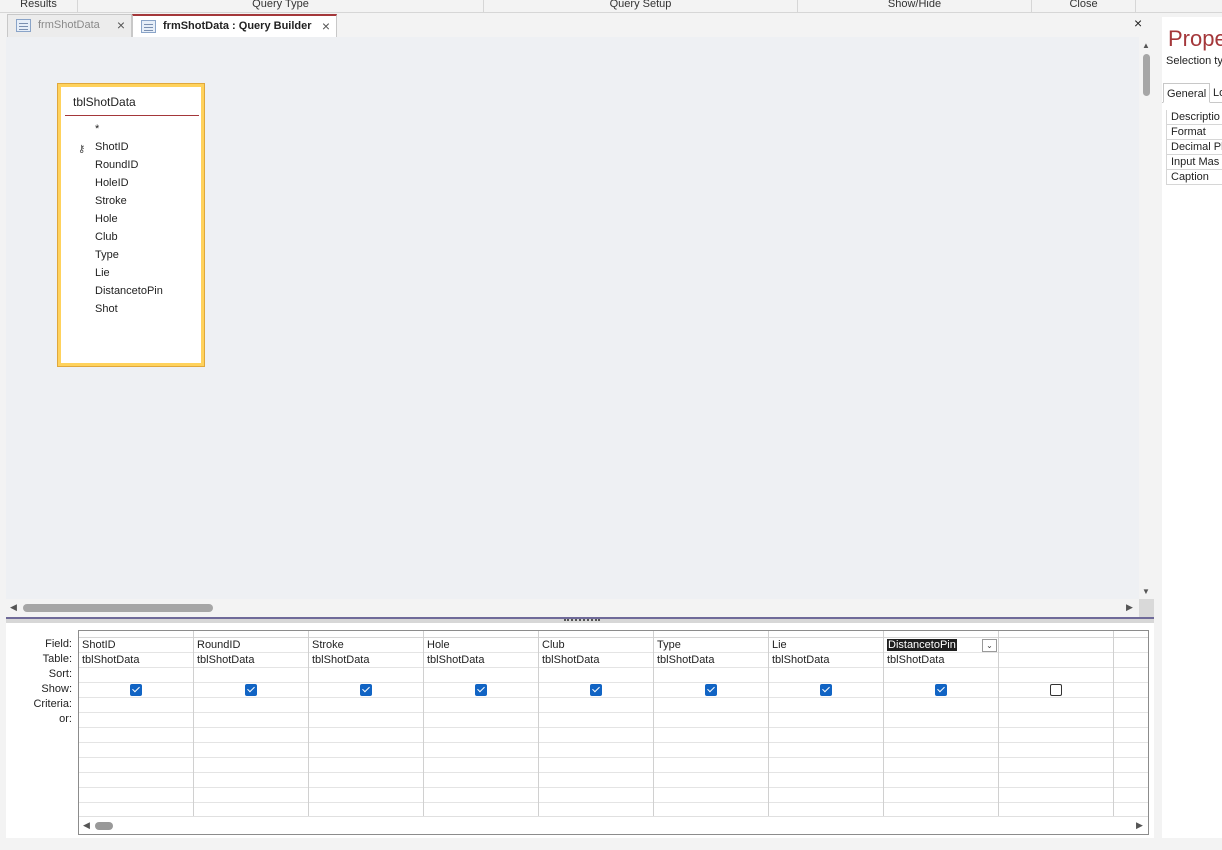 This screenshot has height=850, width=1222. I want to click on grid-cell-field: Hole, so click(481, 645).